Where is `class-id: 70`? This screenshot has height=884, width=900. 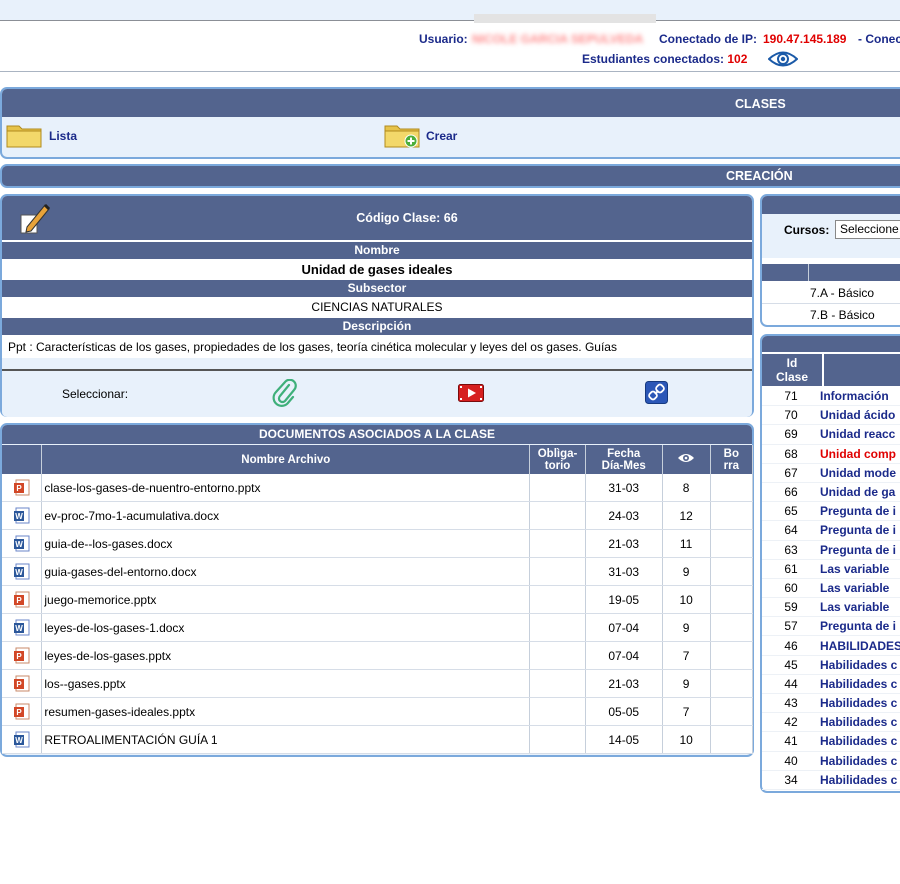
class-id: 70 is located at coordinates (791, 415).